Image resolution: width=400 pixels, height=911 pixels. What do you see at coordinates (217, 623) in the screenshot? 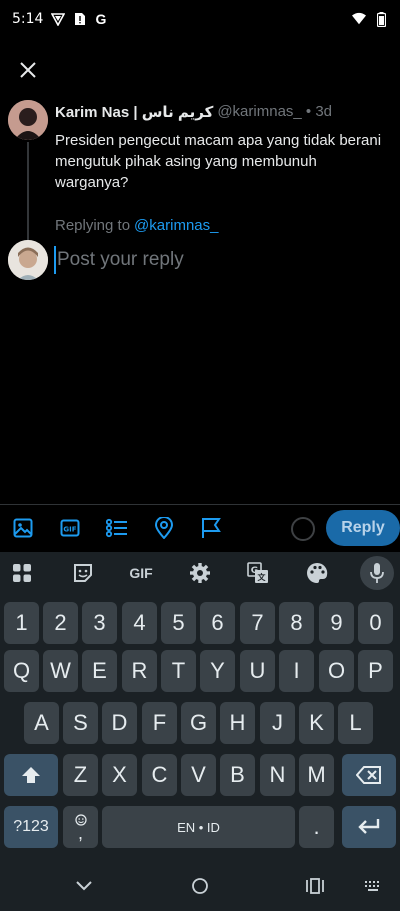
I see `key-6: 6` at bounding box center [217, 623].